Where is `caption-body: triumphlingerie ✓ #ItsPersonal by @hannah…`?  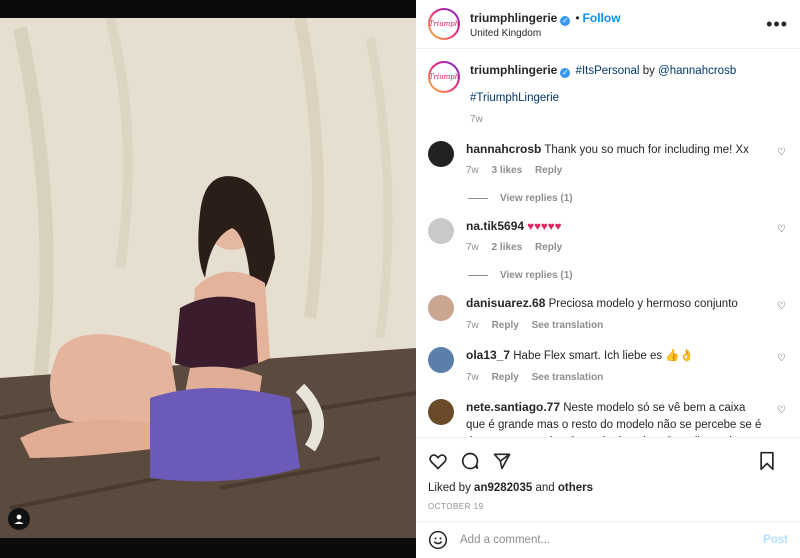
caption-body: triumphlingerie ✓ #ItsPersonal by @hannah… is located at coordinates (603, 94).